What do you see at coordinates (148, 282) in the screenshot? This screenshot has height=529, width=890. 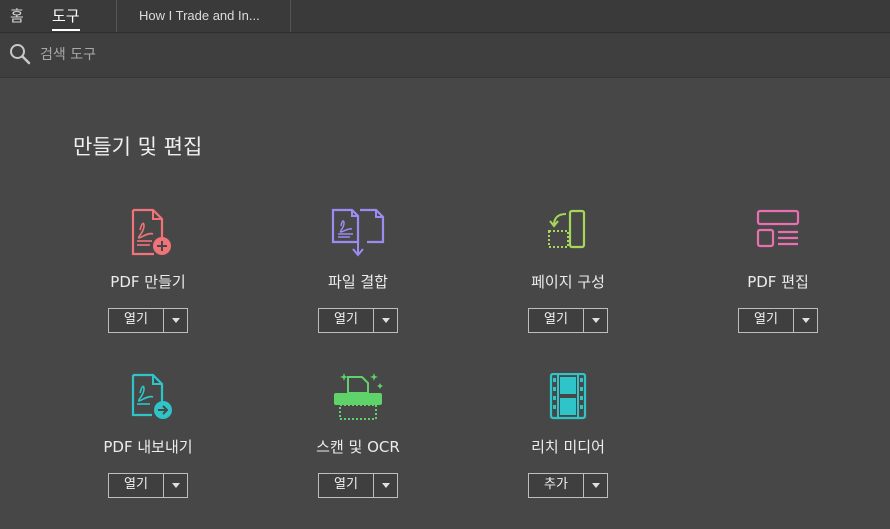 I see `tool-label: PDF 만들기` at bounding box center [148, 282].